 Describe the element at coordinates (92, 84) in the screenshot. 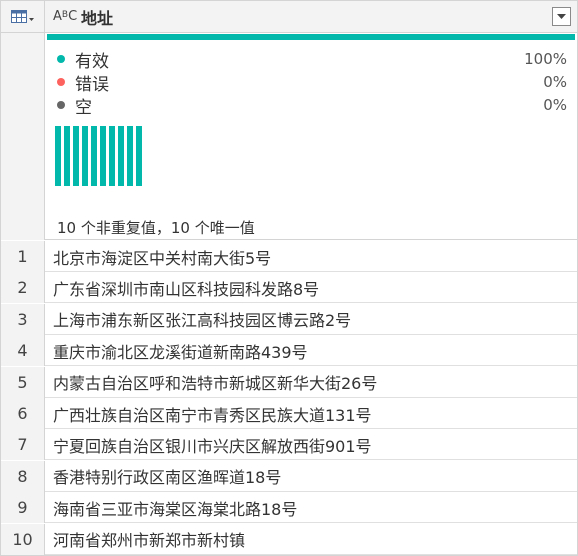

I see `error-label: 错误` at that location.